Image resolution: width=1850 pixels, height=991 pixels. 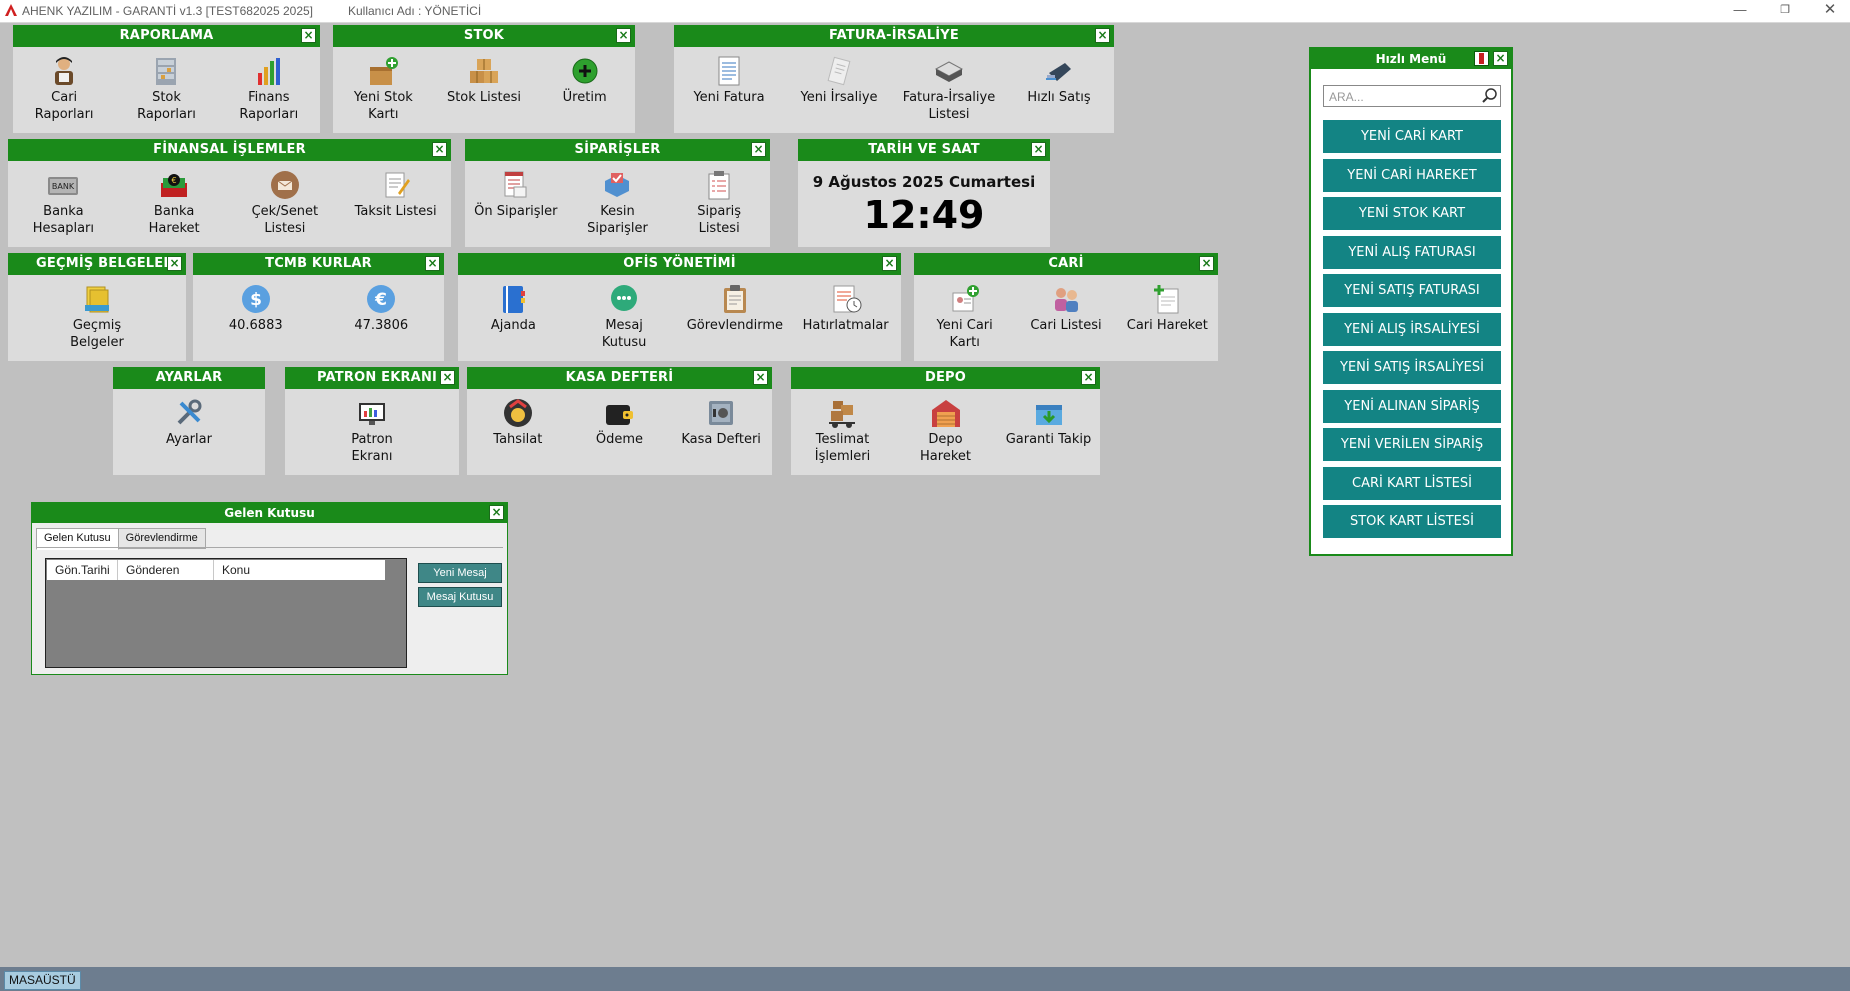 What do you see at coordinates (460, 597) in the screenshot?
I see `mailbox-button: Mesaj Kutusu` at bounding box center [460, 597].